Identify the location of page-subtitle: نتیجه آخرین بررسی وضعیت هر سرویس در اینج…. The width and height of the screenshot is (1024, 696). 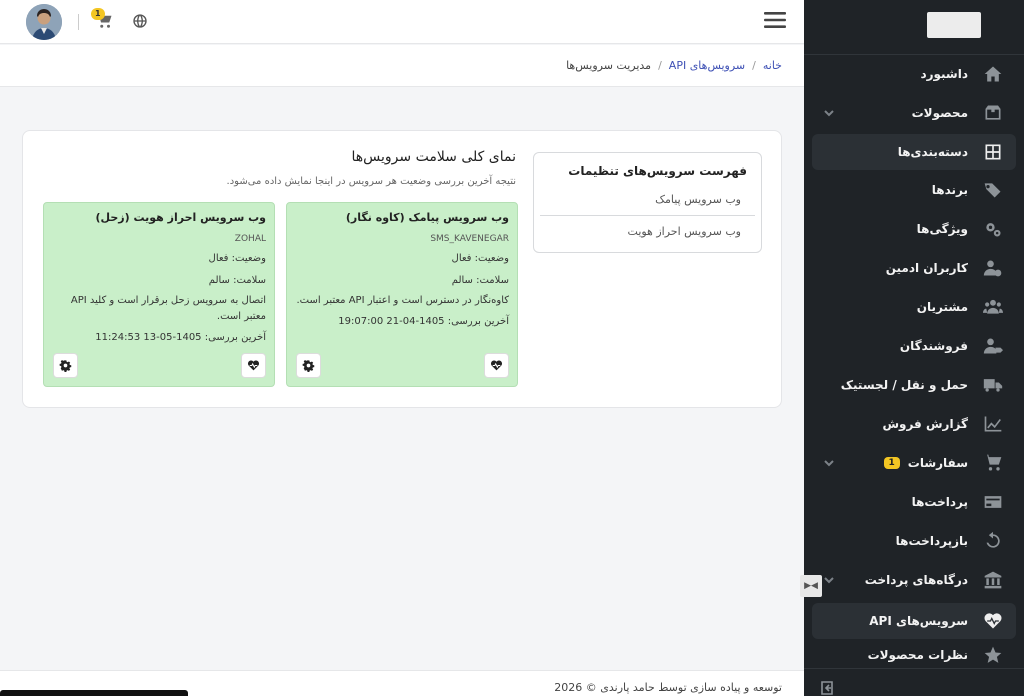
(371, 181).